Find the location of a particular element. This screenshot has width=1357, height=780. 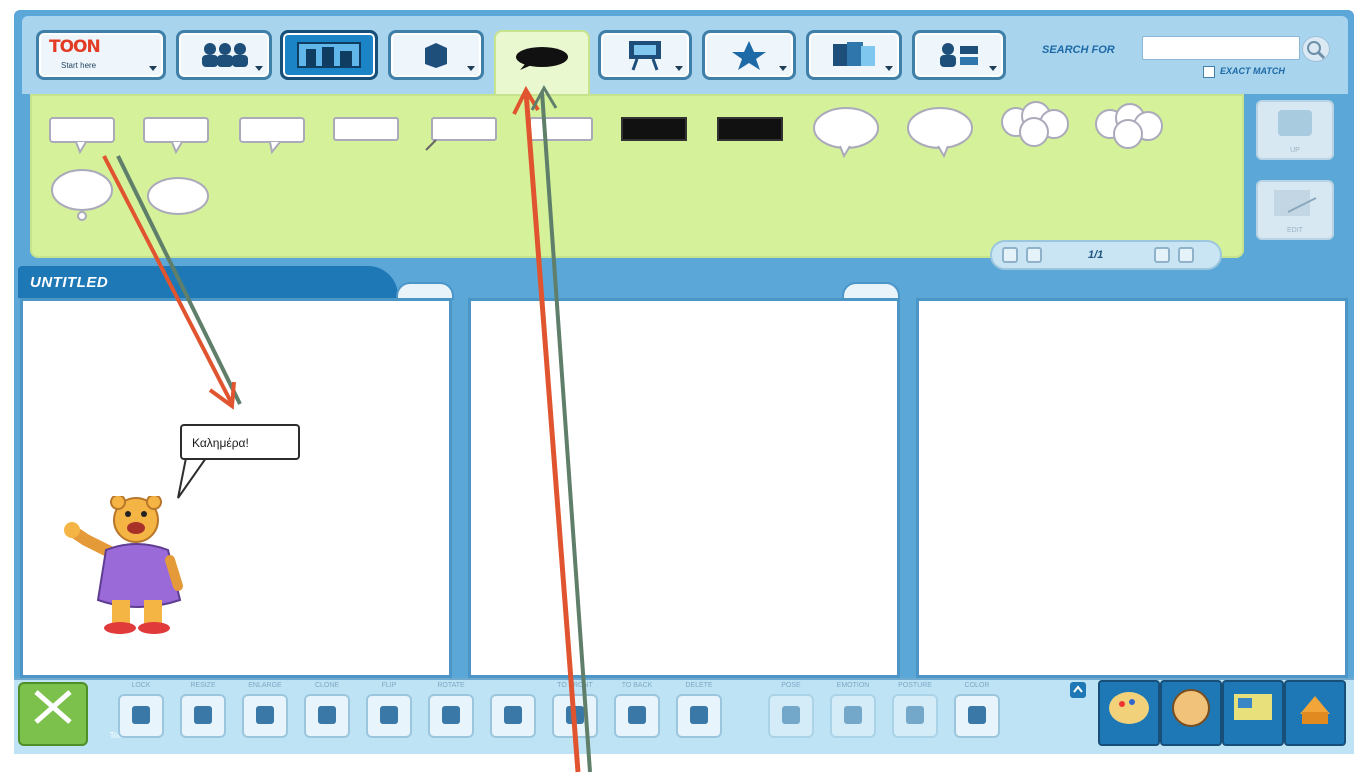

tool-label: TO FRONT is located at coordinates (575, 685).